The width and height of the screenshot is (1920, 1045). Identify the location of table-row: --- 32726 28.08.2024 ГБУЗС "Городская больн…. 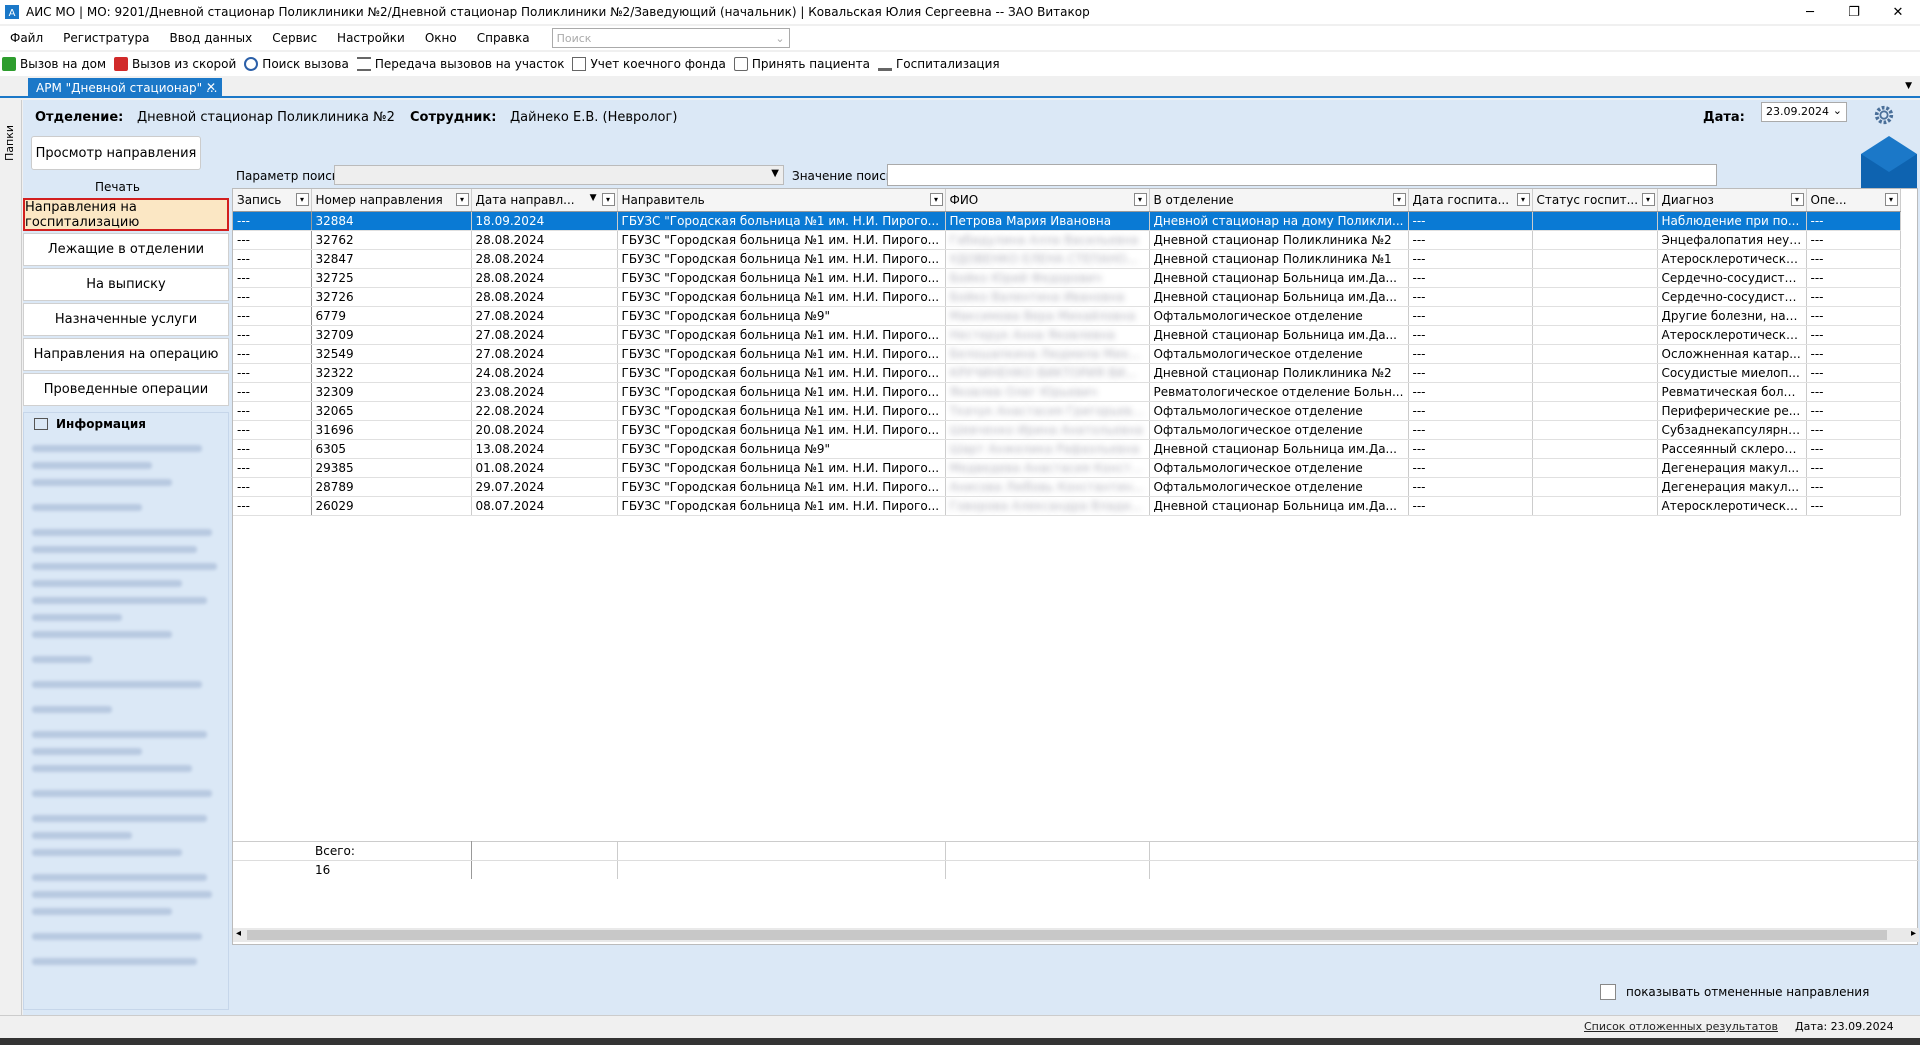
(1067, 297).